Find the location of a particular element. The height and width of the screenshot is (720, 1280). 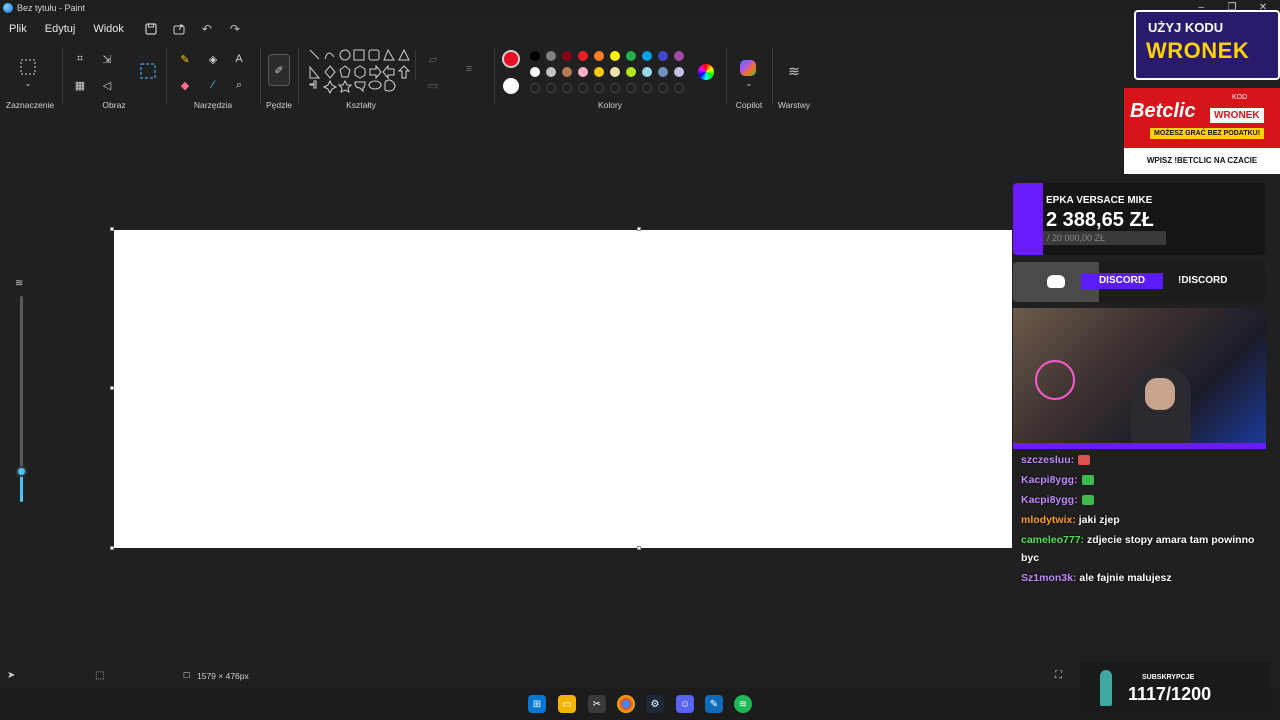

subs-label: SUBSKRYPCJE is located at coordinates (1168, 677).